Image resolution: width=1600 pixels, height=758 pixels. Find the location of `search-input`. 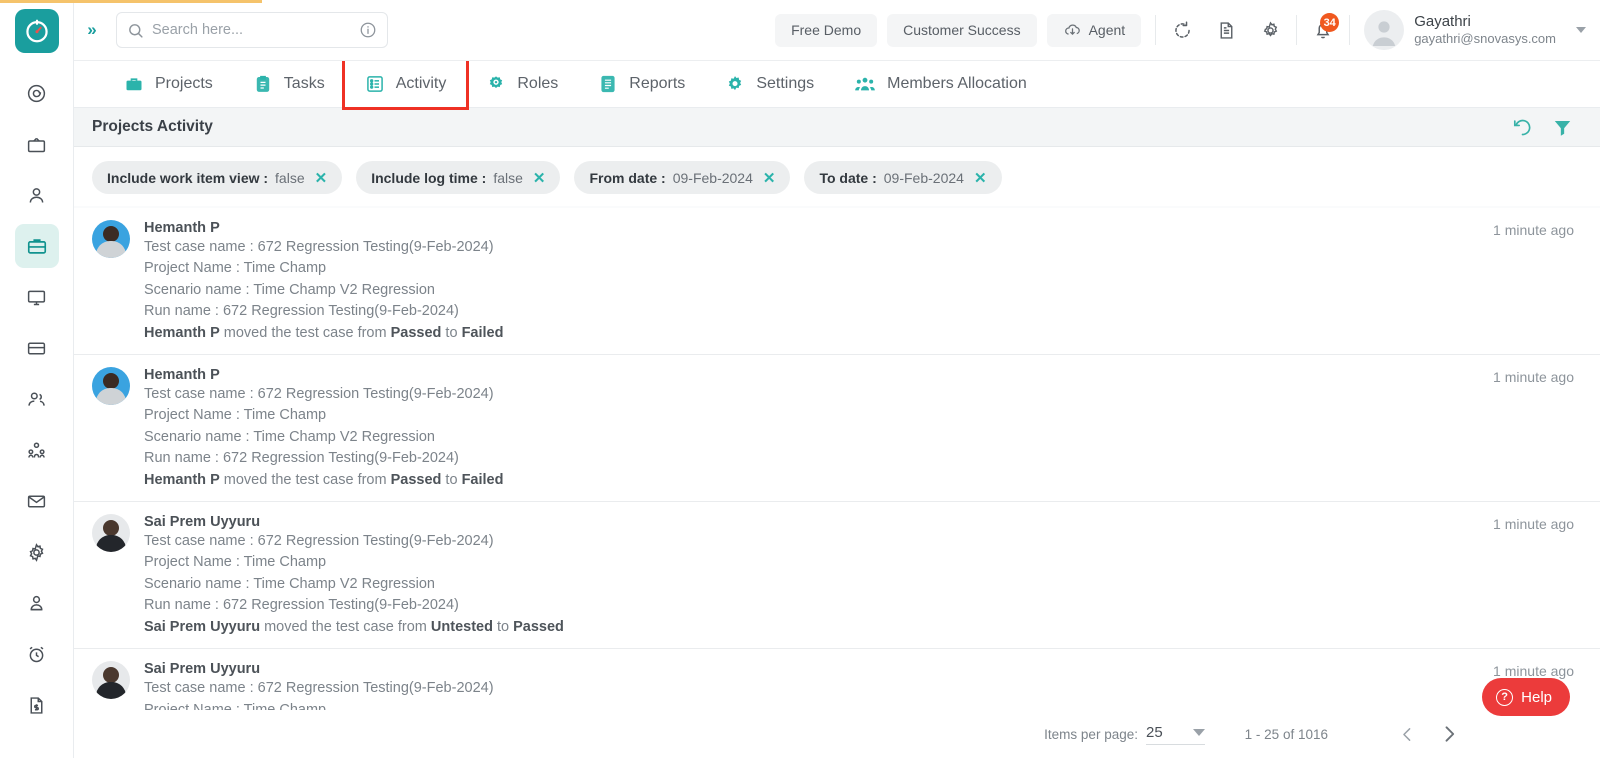

search-input is located at coordinates (251, 30).